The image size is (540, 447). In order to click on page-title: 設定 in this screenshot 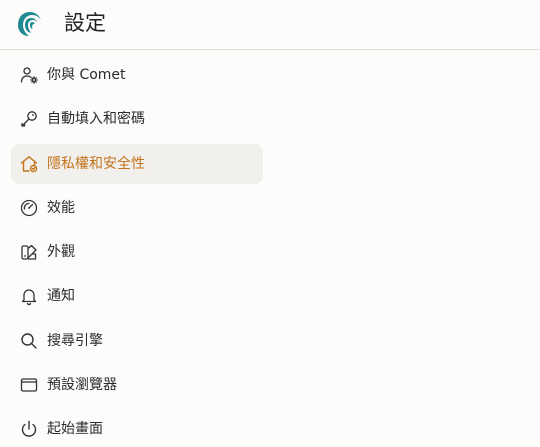, I will do `click(85, 23)`.